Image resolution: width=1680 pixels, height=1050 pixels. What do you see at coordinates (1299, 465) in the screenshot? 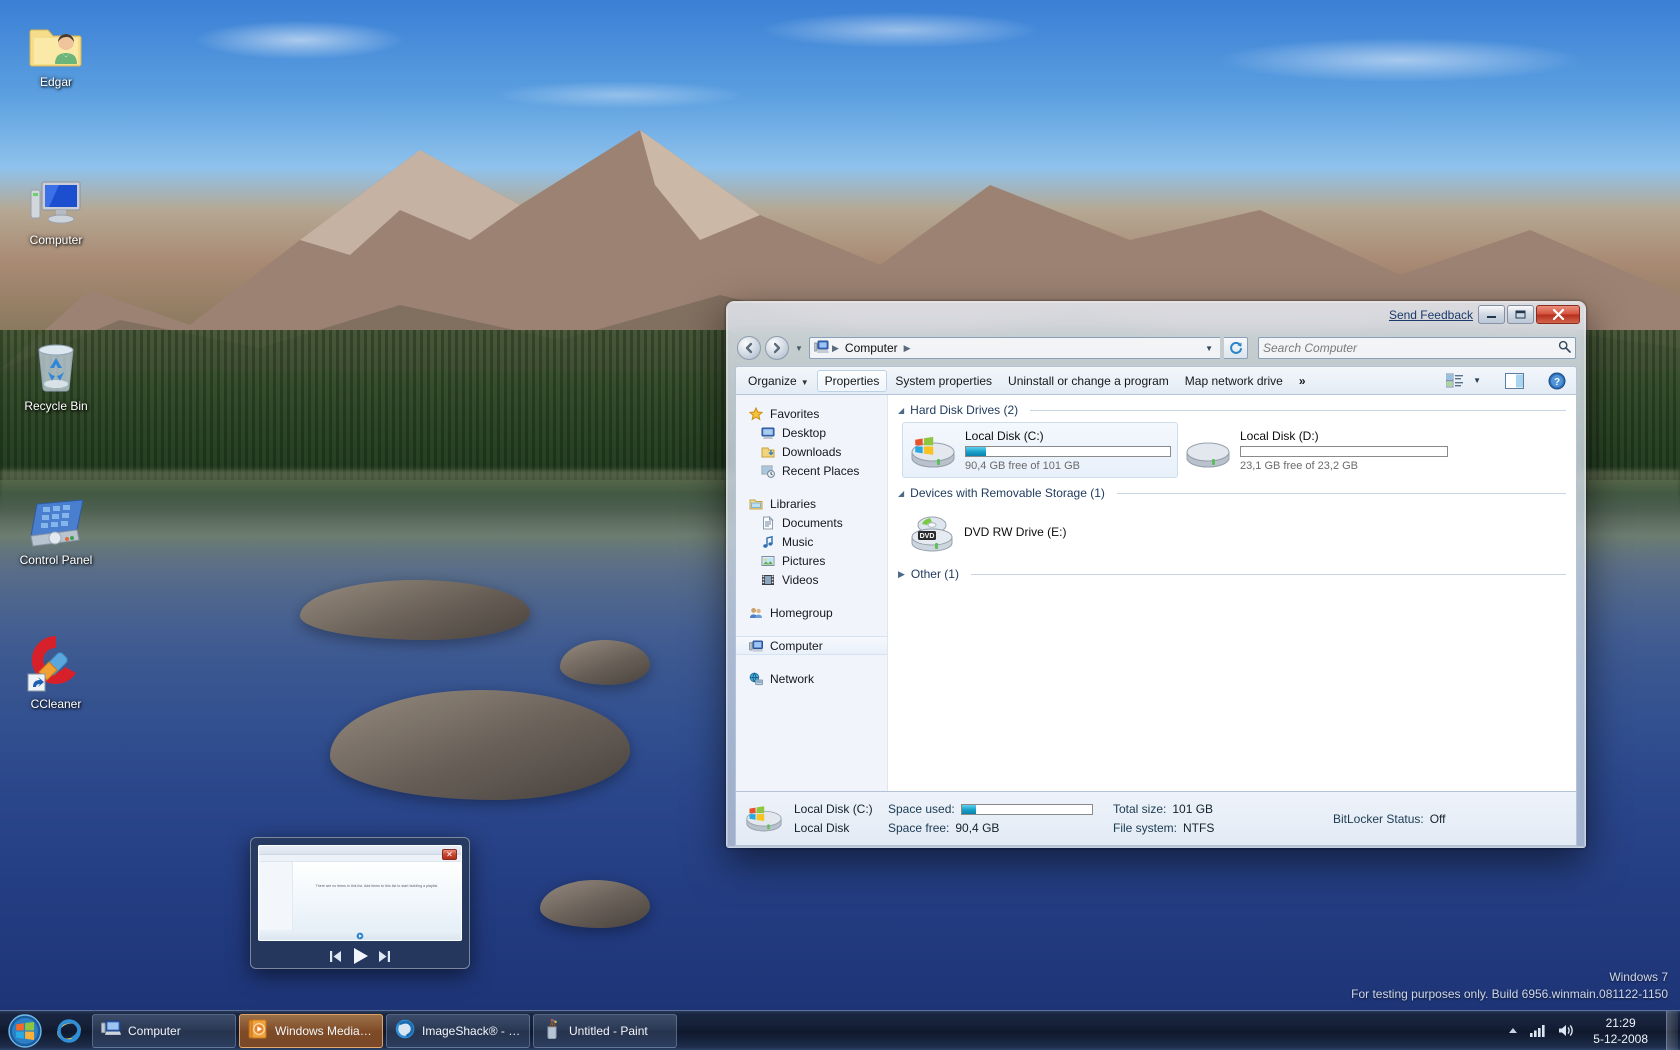
I see `drive-free-text: 23,1 GB free of 23,2 GB` at bounding box center [1299, 465].